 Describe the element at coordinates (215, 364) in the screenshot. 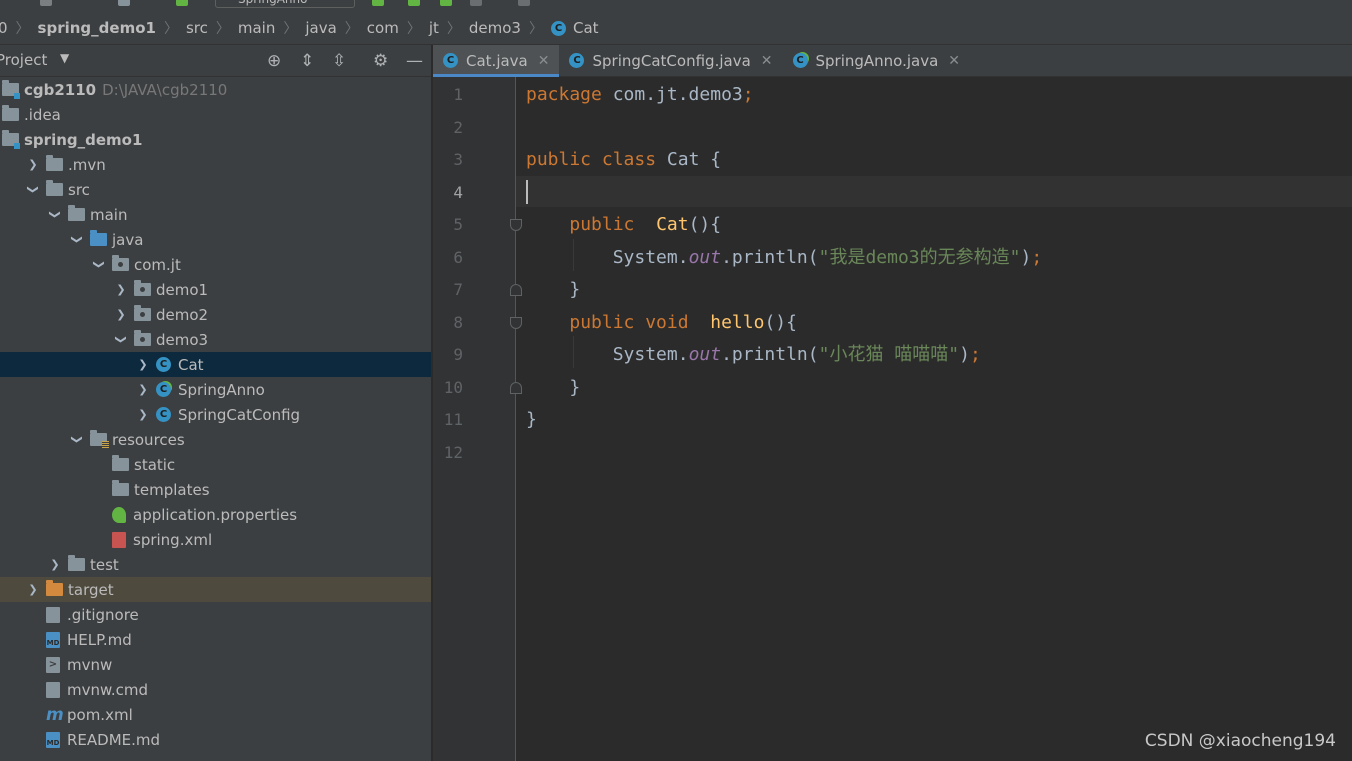

I see `tree-item-cat: ❯ C Cat` at that location.